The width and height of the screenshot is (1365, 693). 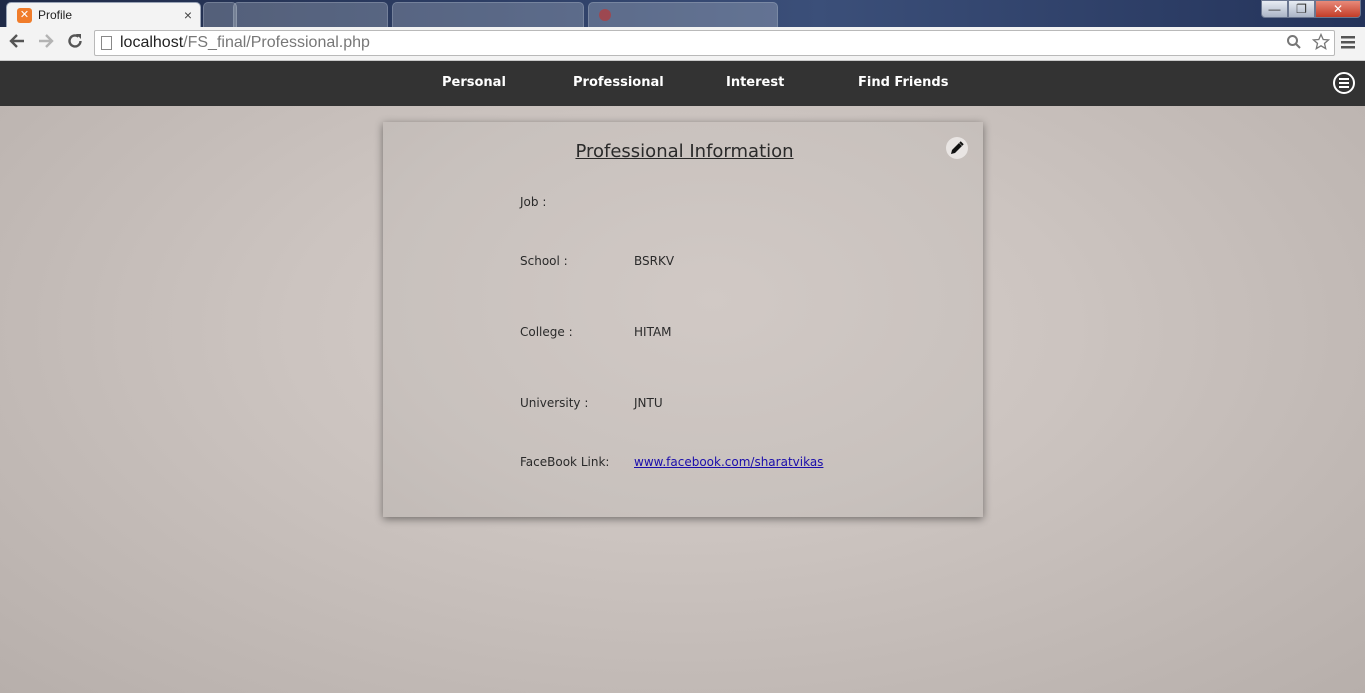 What do you see at coordinates (474, 82) in the screenshot?
I see `nav-personal: Personal` at bounding box center [474, 82].